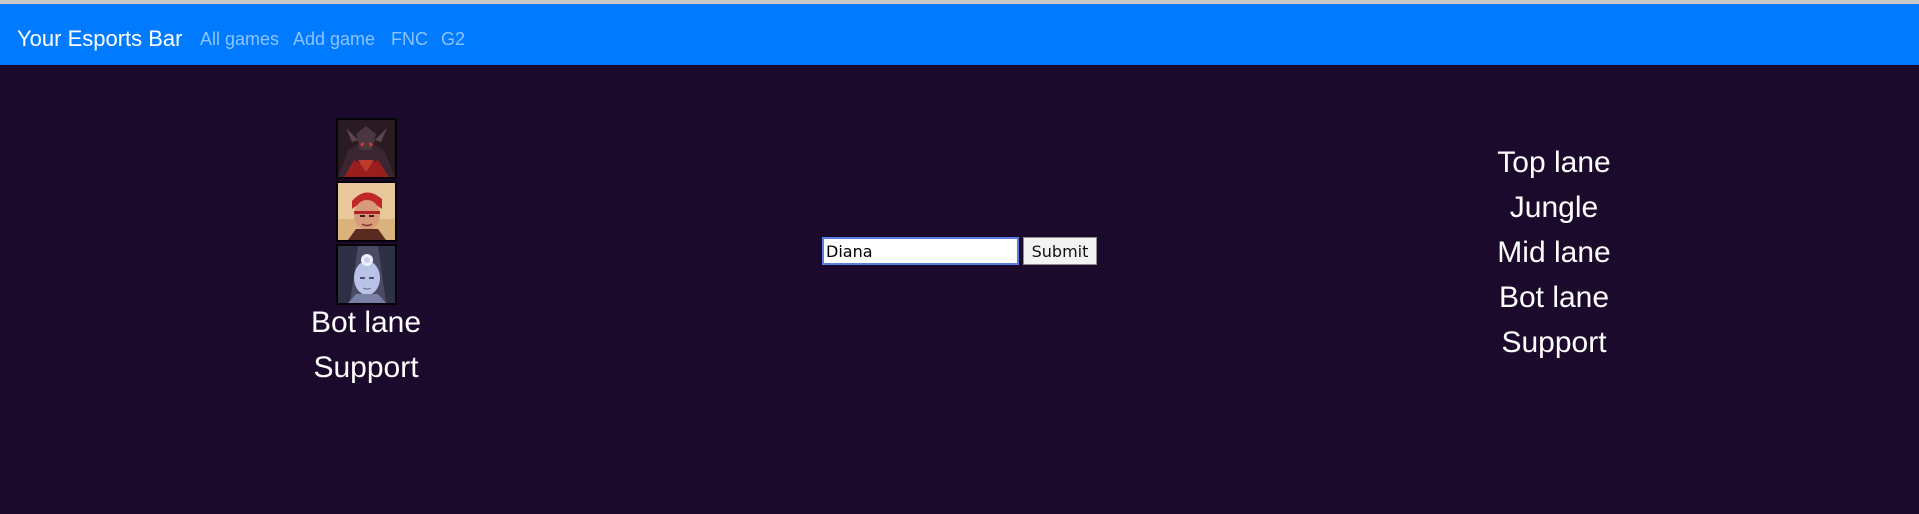 The image size is (1919, 514). I want to click on selected-champions-column, so click(366, 212).